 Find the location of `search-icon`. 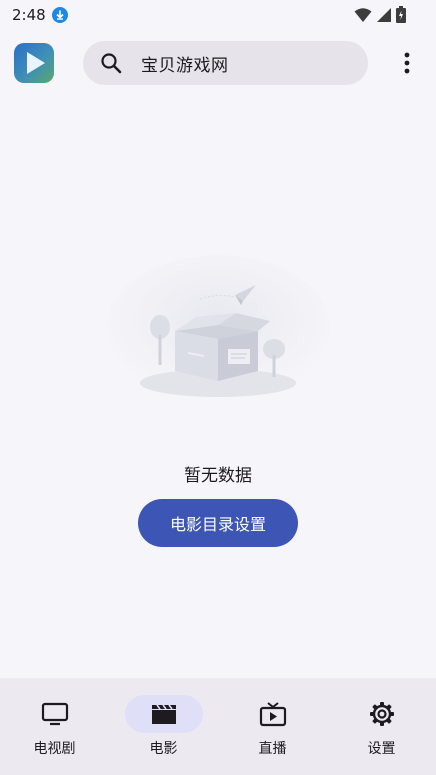

search-icon is located at coordinates (111, 63).